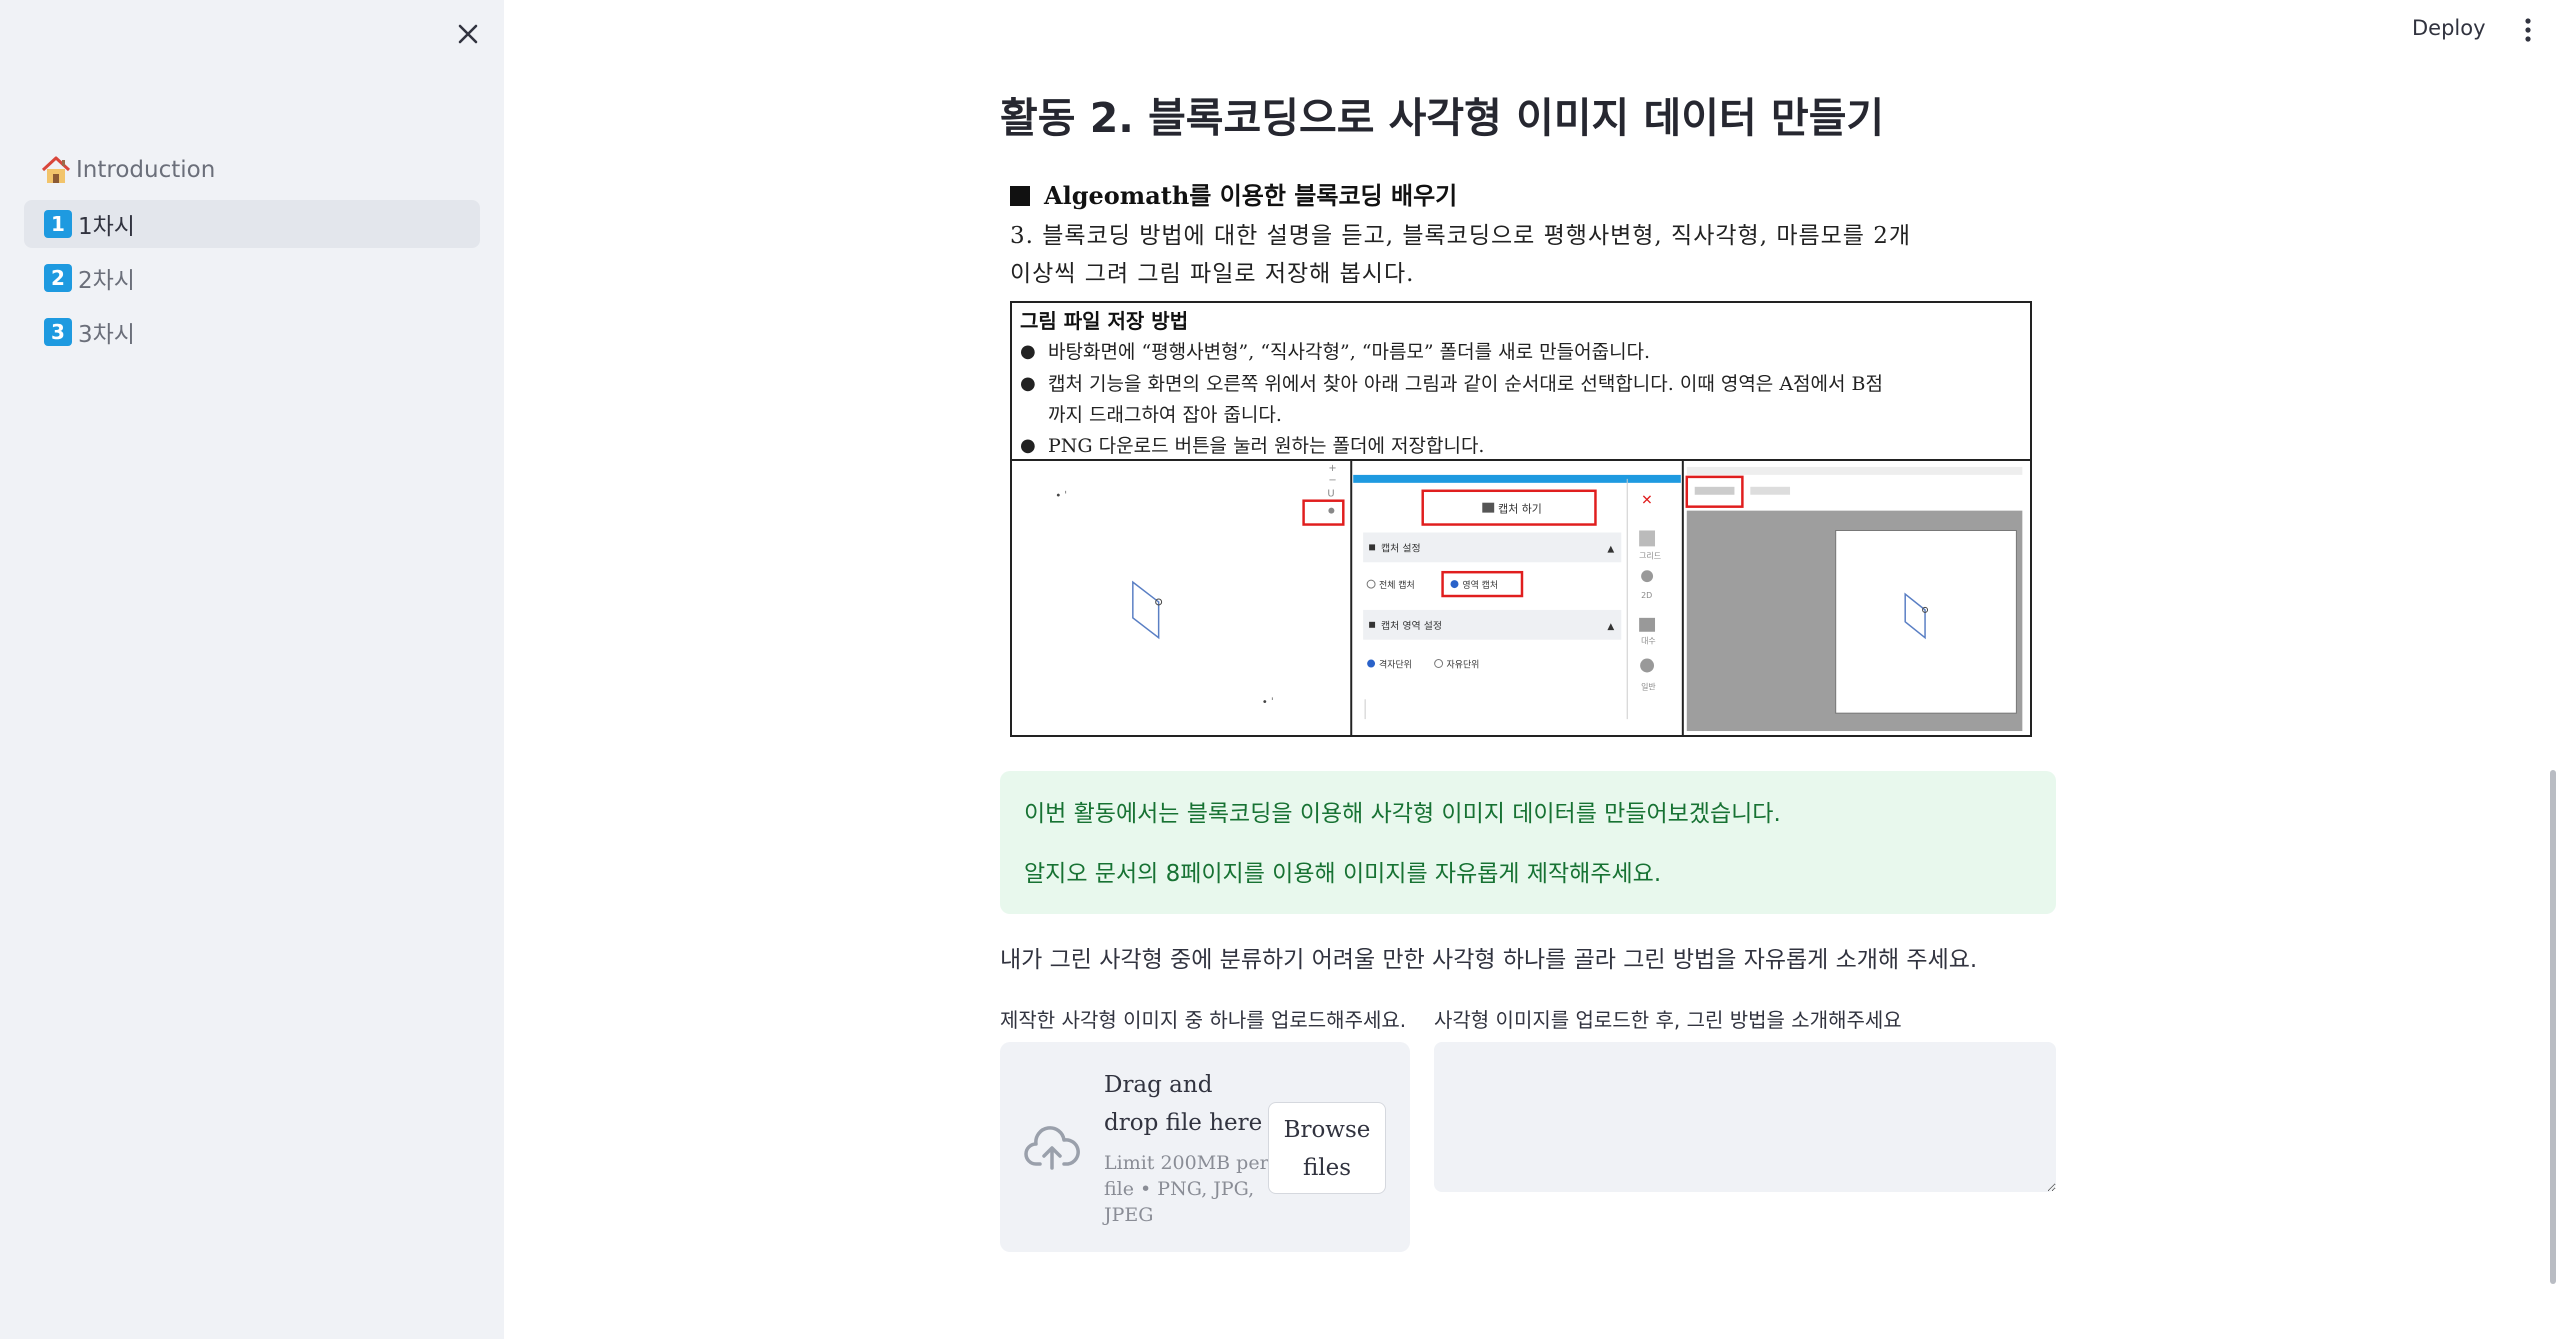 The image size is (2560, 1339). I want to click on nav-item-label: 1차시, so click(106, 227).